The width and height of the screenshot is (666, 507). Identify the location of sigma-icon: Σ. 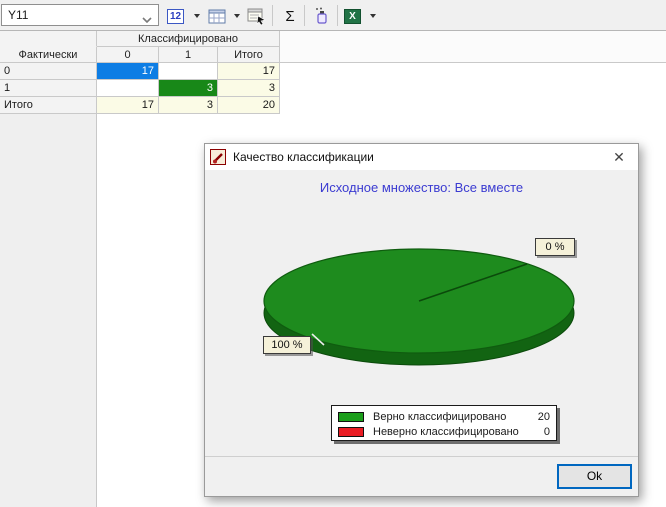
(290, 16).